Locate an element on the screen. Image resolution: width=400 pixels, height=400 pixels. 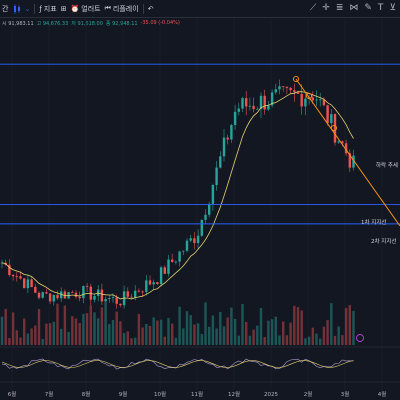
time-axis-label: 8월 is located at coordinates (86, 394).